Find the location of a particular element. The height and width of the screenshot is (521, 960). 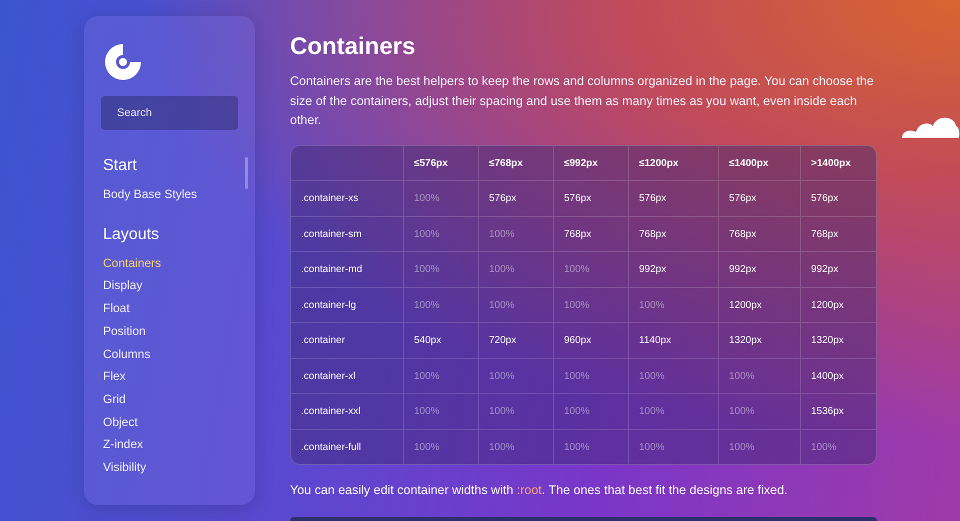

logo-icon is located at coordinates (123, 62).